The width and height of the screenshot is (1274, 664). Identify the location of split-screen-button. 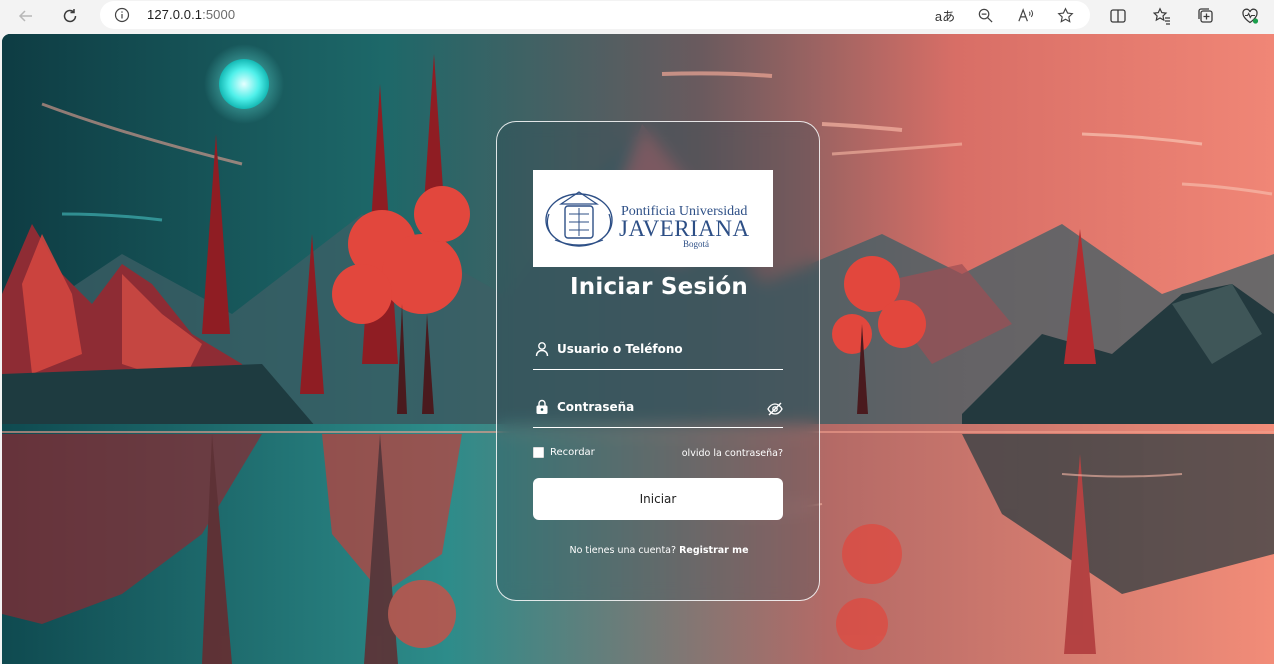
(1118, 16).